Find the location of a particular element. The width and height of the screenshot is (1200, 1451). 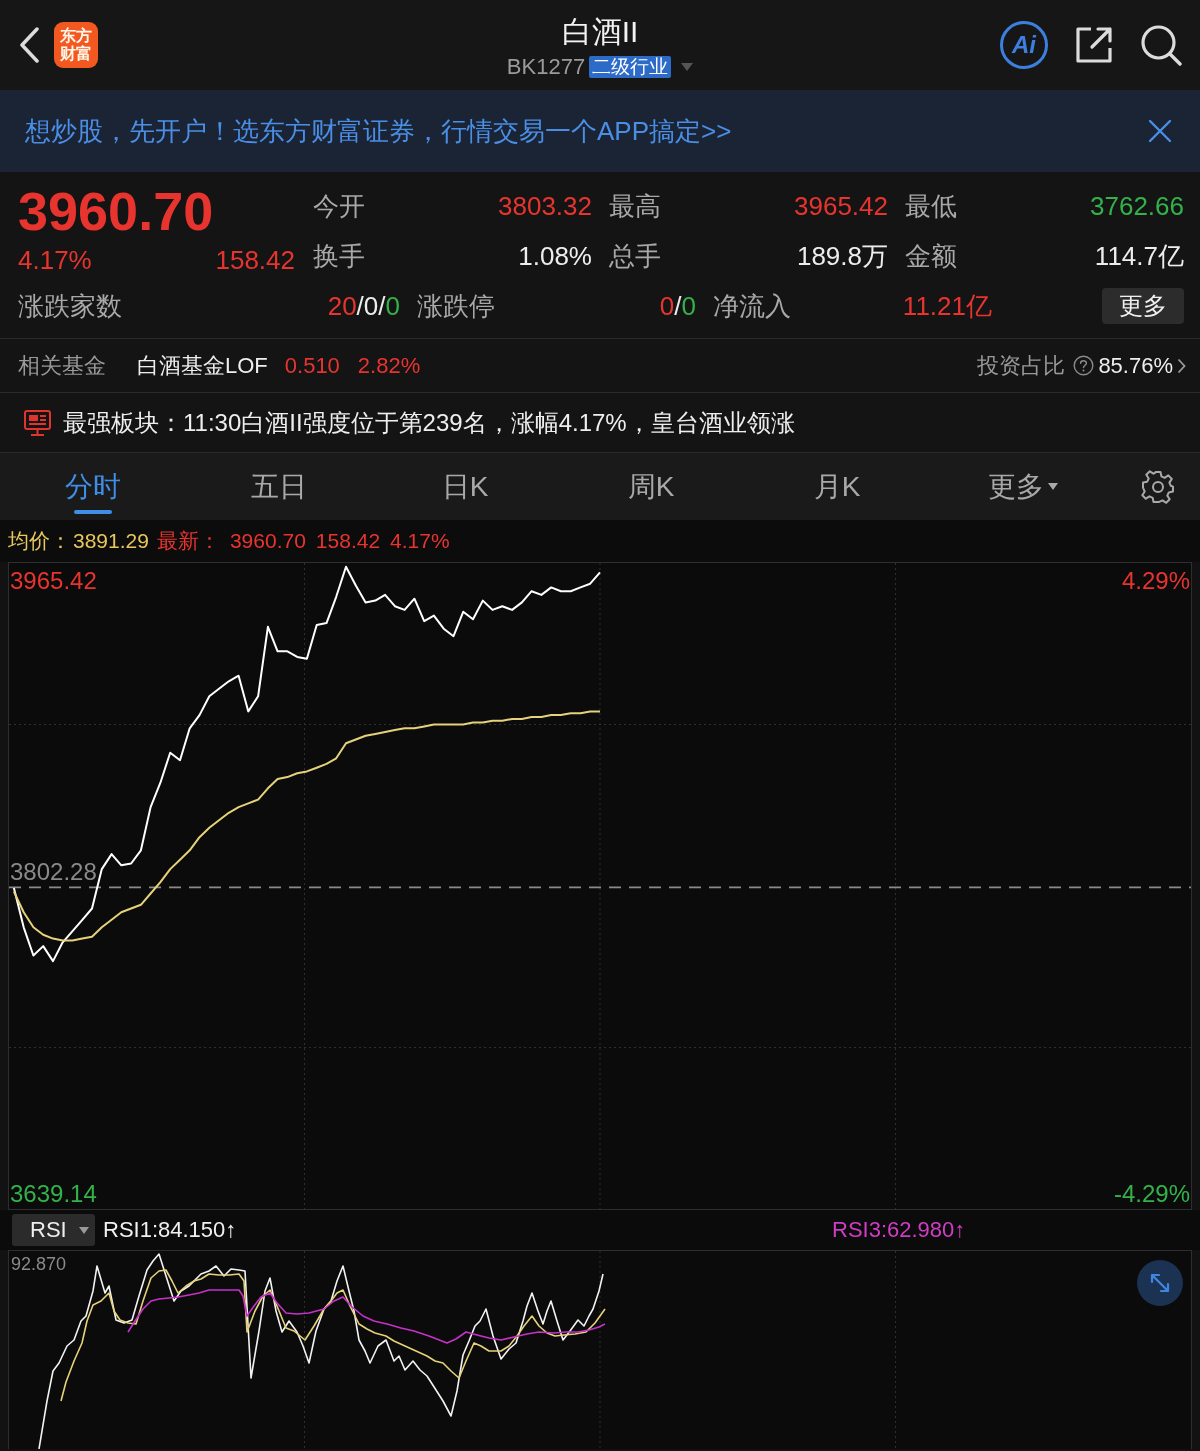

stat-label: 总手 is located at coordinates (635, 256).